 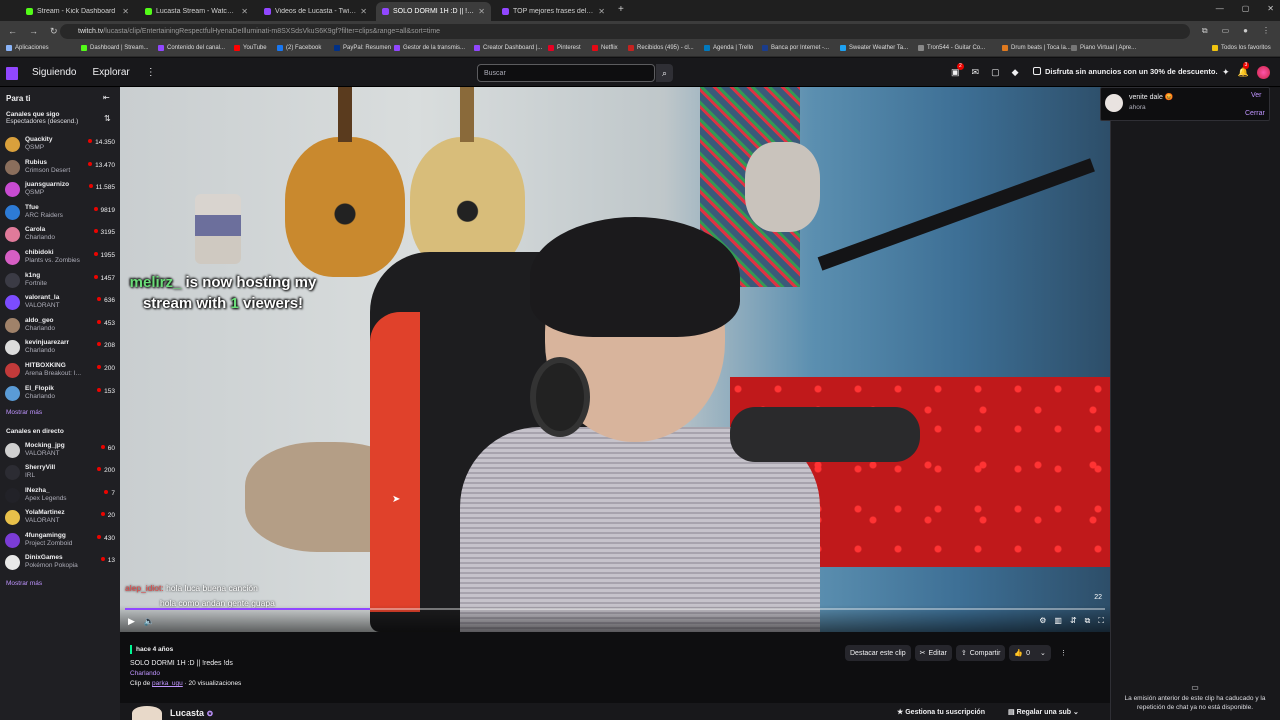 I want to click on menu-icon: ⋮, so click(x=1266, y=31).